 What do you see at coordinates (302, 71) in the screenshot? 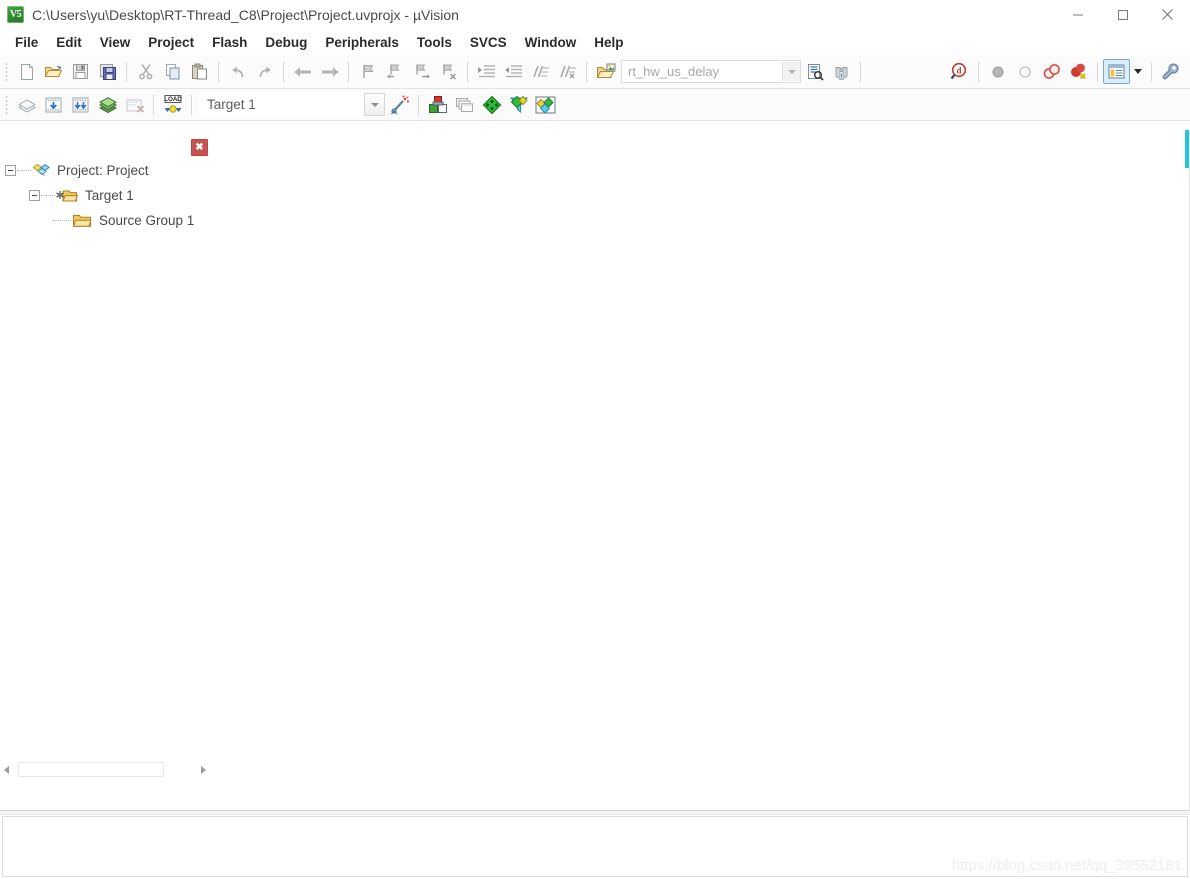
I see `navigate-back-button` at bounding box center [302, 71].